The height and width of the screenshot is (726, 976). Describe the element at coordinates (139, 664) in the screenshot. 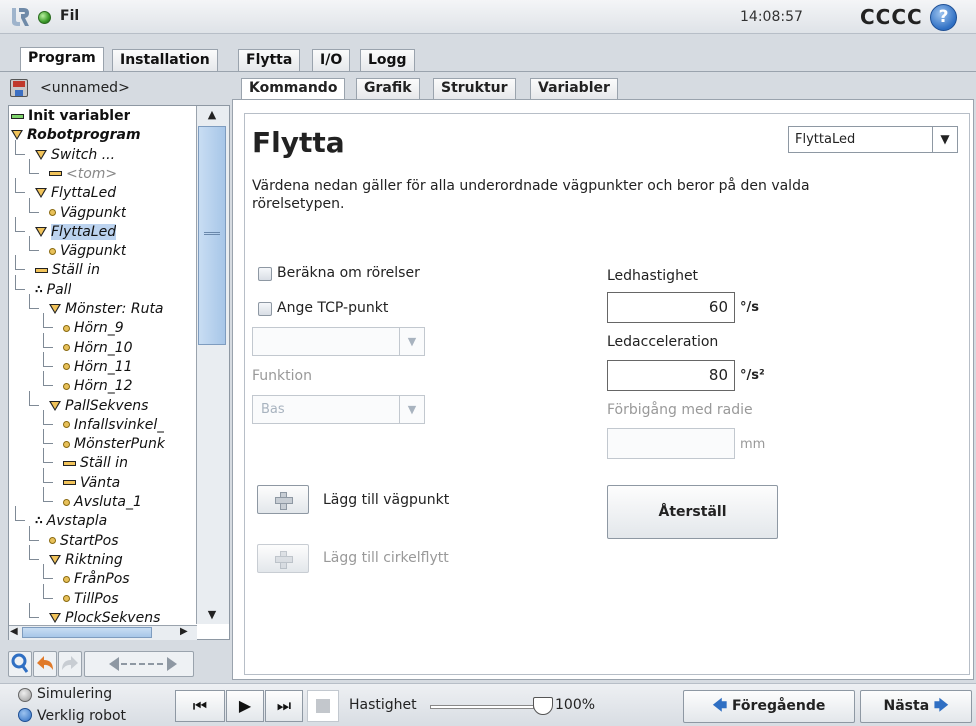

I see `move-node-icon` at that location.